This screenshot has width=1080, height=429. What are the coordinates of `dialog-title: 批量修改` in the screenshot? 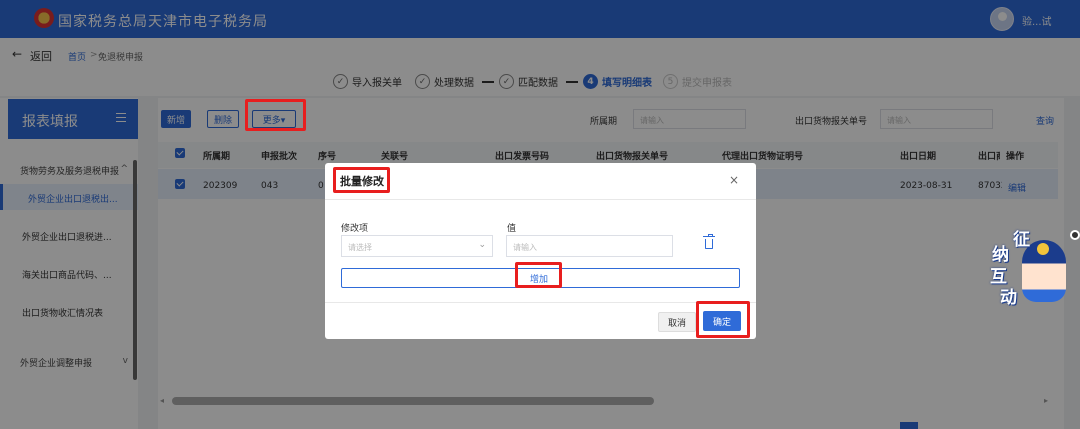 It's located at (362, 181).